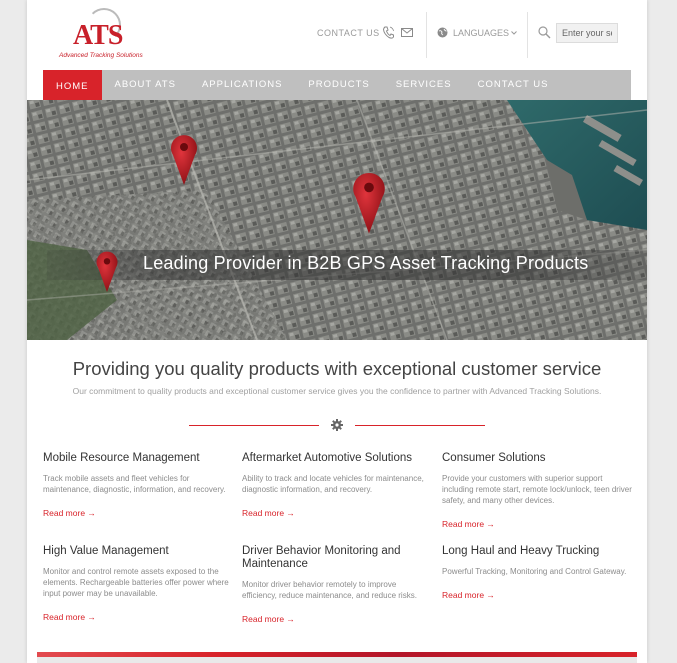 Image resolution: width=677 pixels, height=663 pixels. Describe the element at coordinates (481, 33) in the screenshot. I see `languages-dropdown: LANGUAGES` at that location.